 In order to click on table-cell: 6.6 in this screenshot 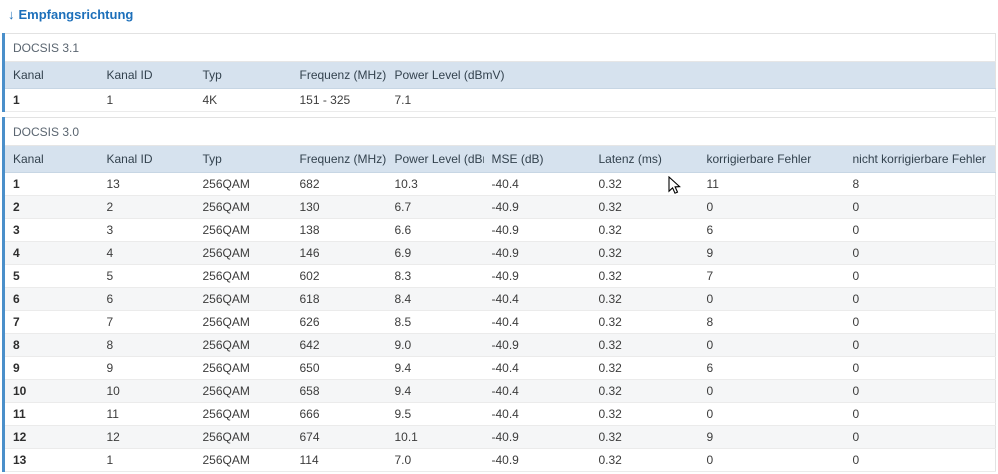, I will do `click(435, 230)`.